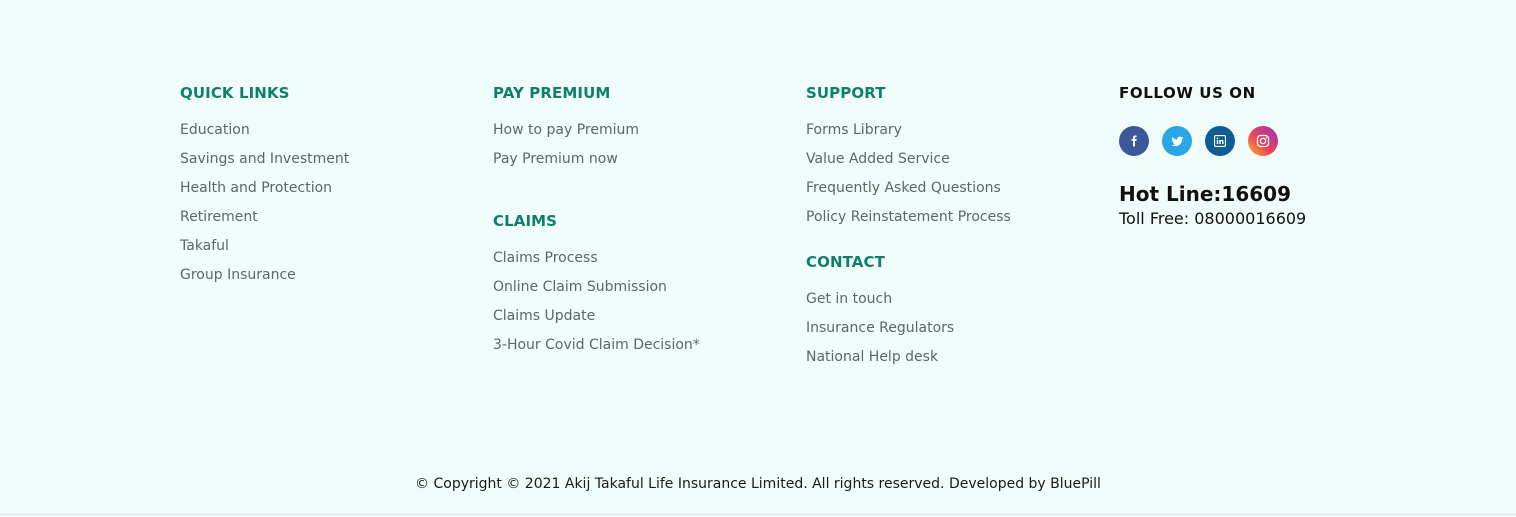  What do you see at coordinates (845, 262) in the screenshot?
I see `contact-heading: CONTACT` at bounding box center [845, 262].